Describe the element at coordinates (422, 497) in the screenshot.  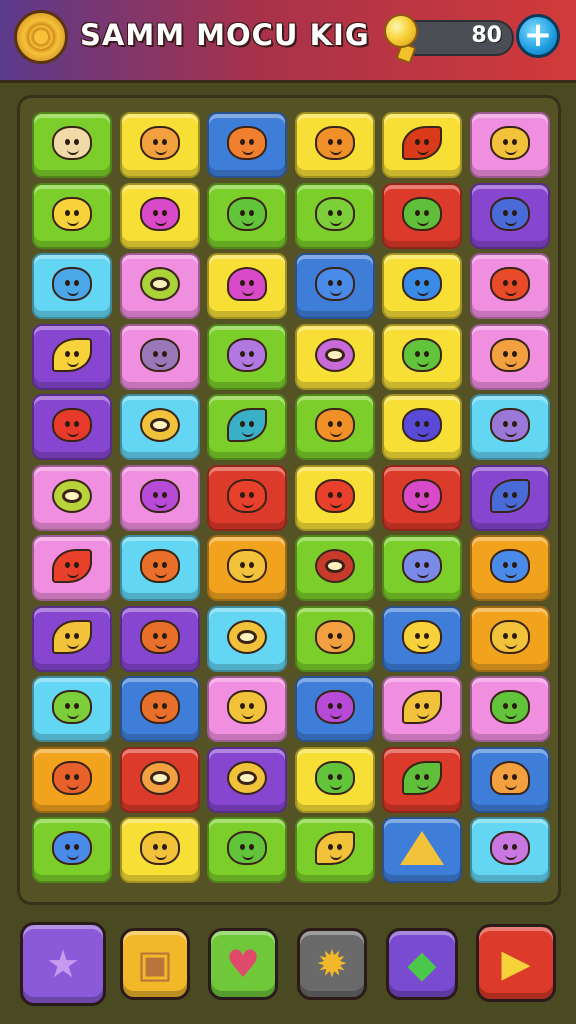
I see `tile-r6-c5` at that location.